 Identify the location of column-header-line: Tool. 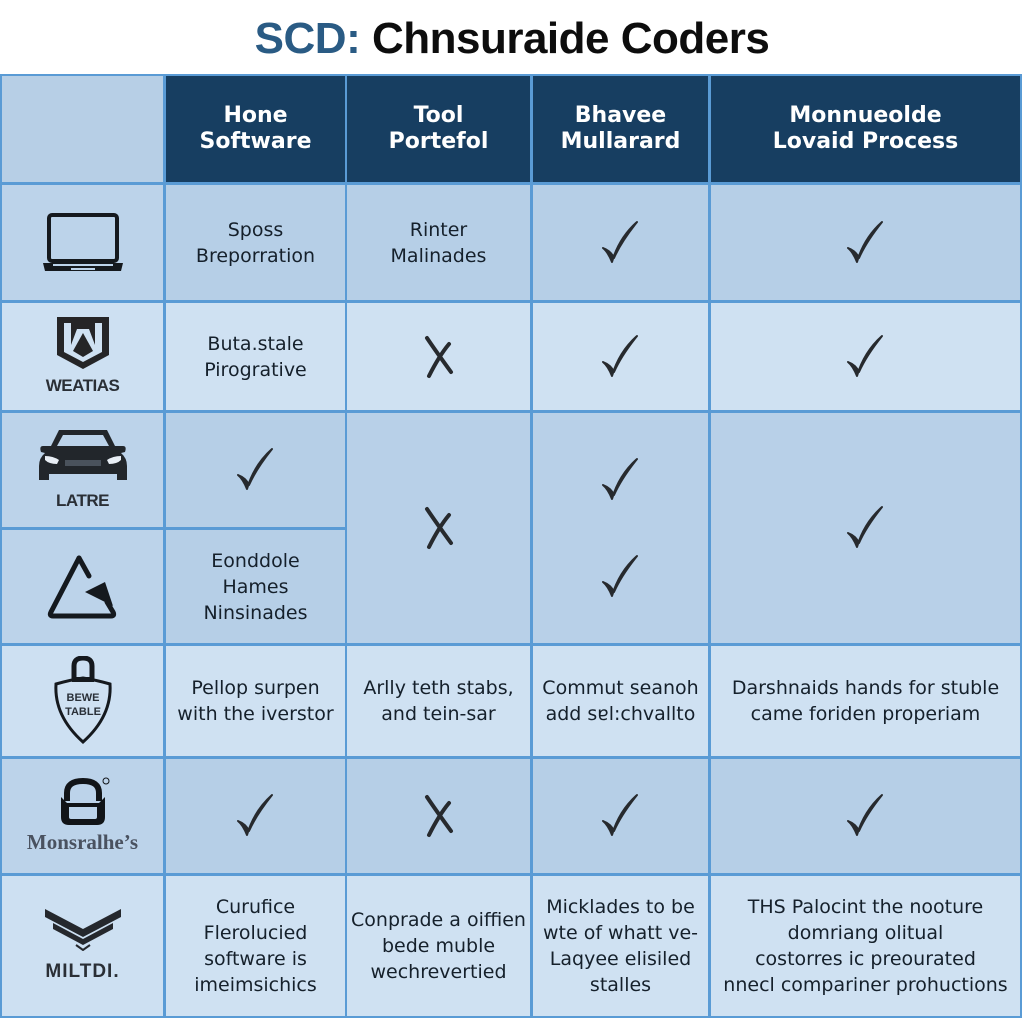
(438, 115).